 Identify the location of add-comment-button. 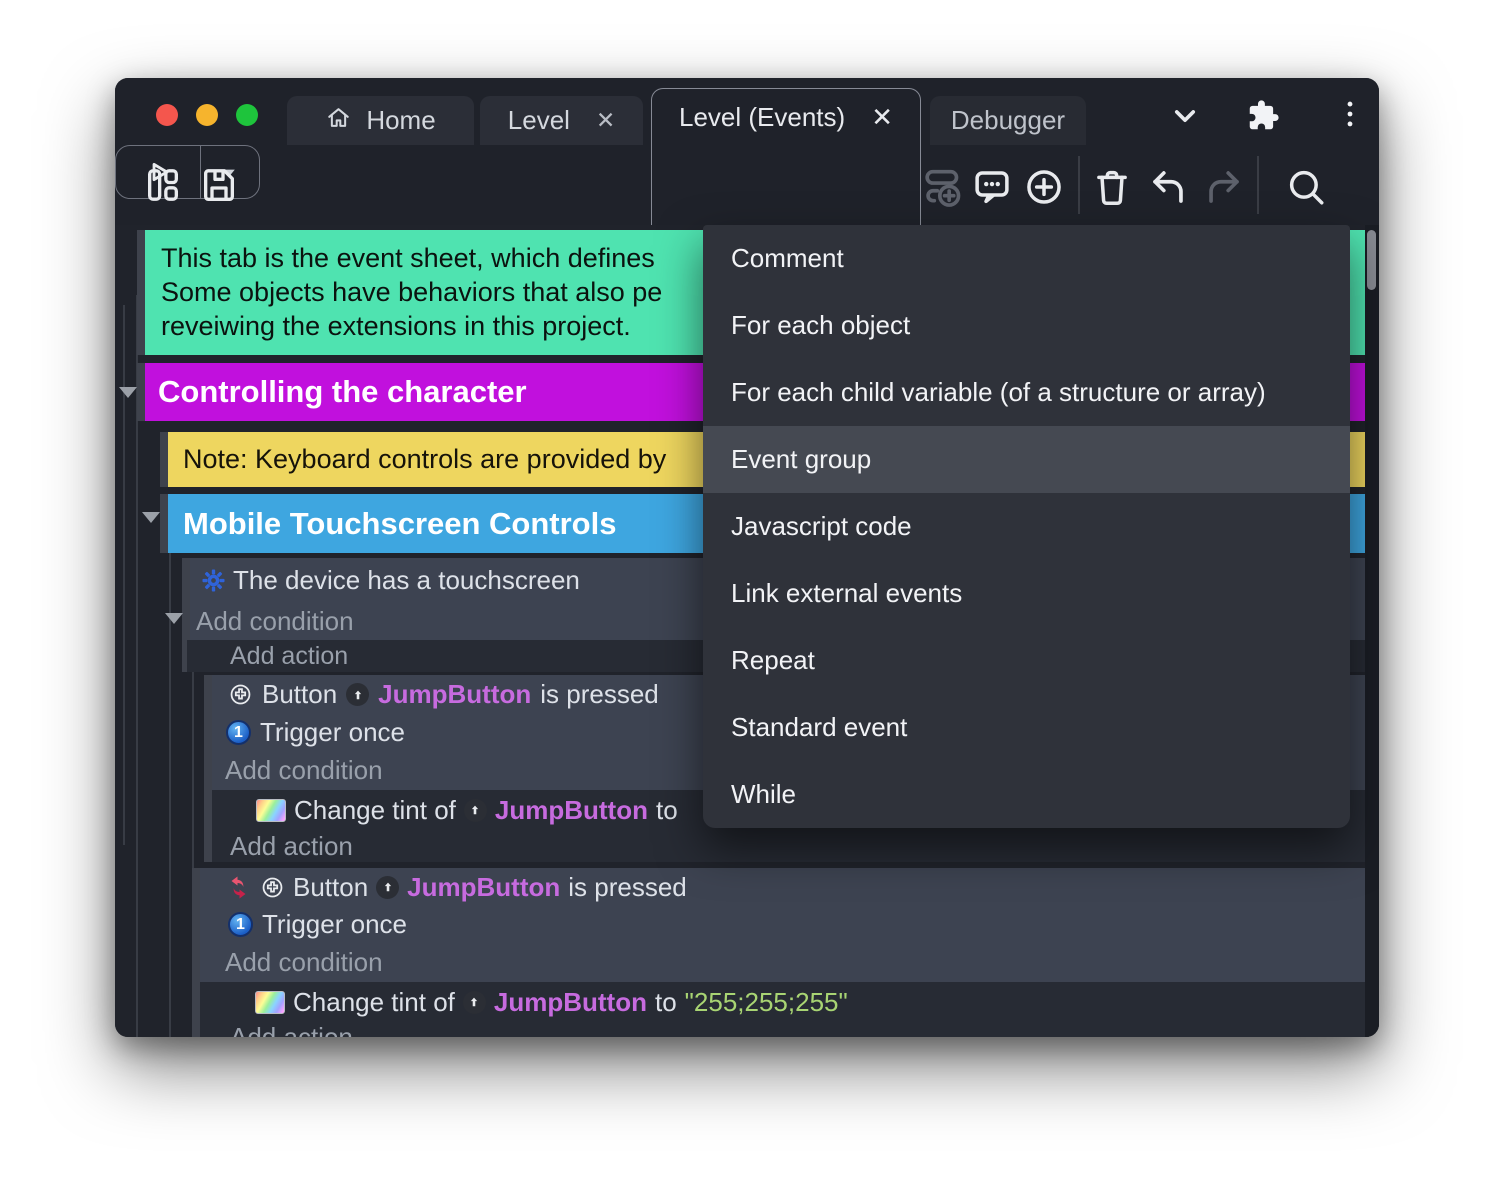
(992, 187).